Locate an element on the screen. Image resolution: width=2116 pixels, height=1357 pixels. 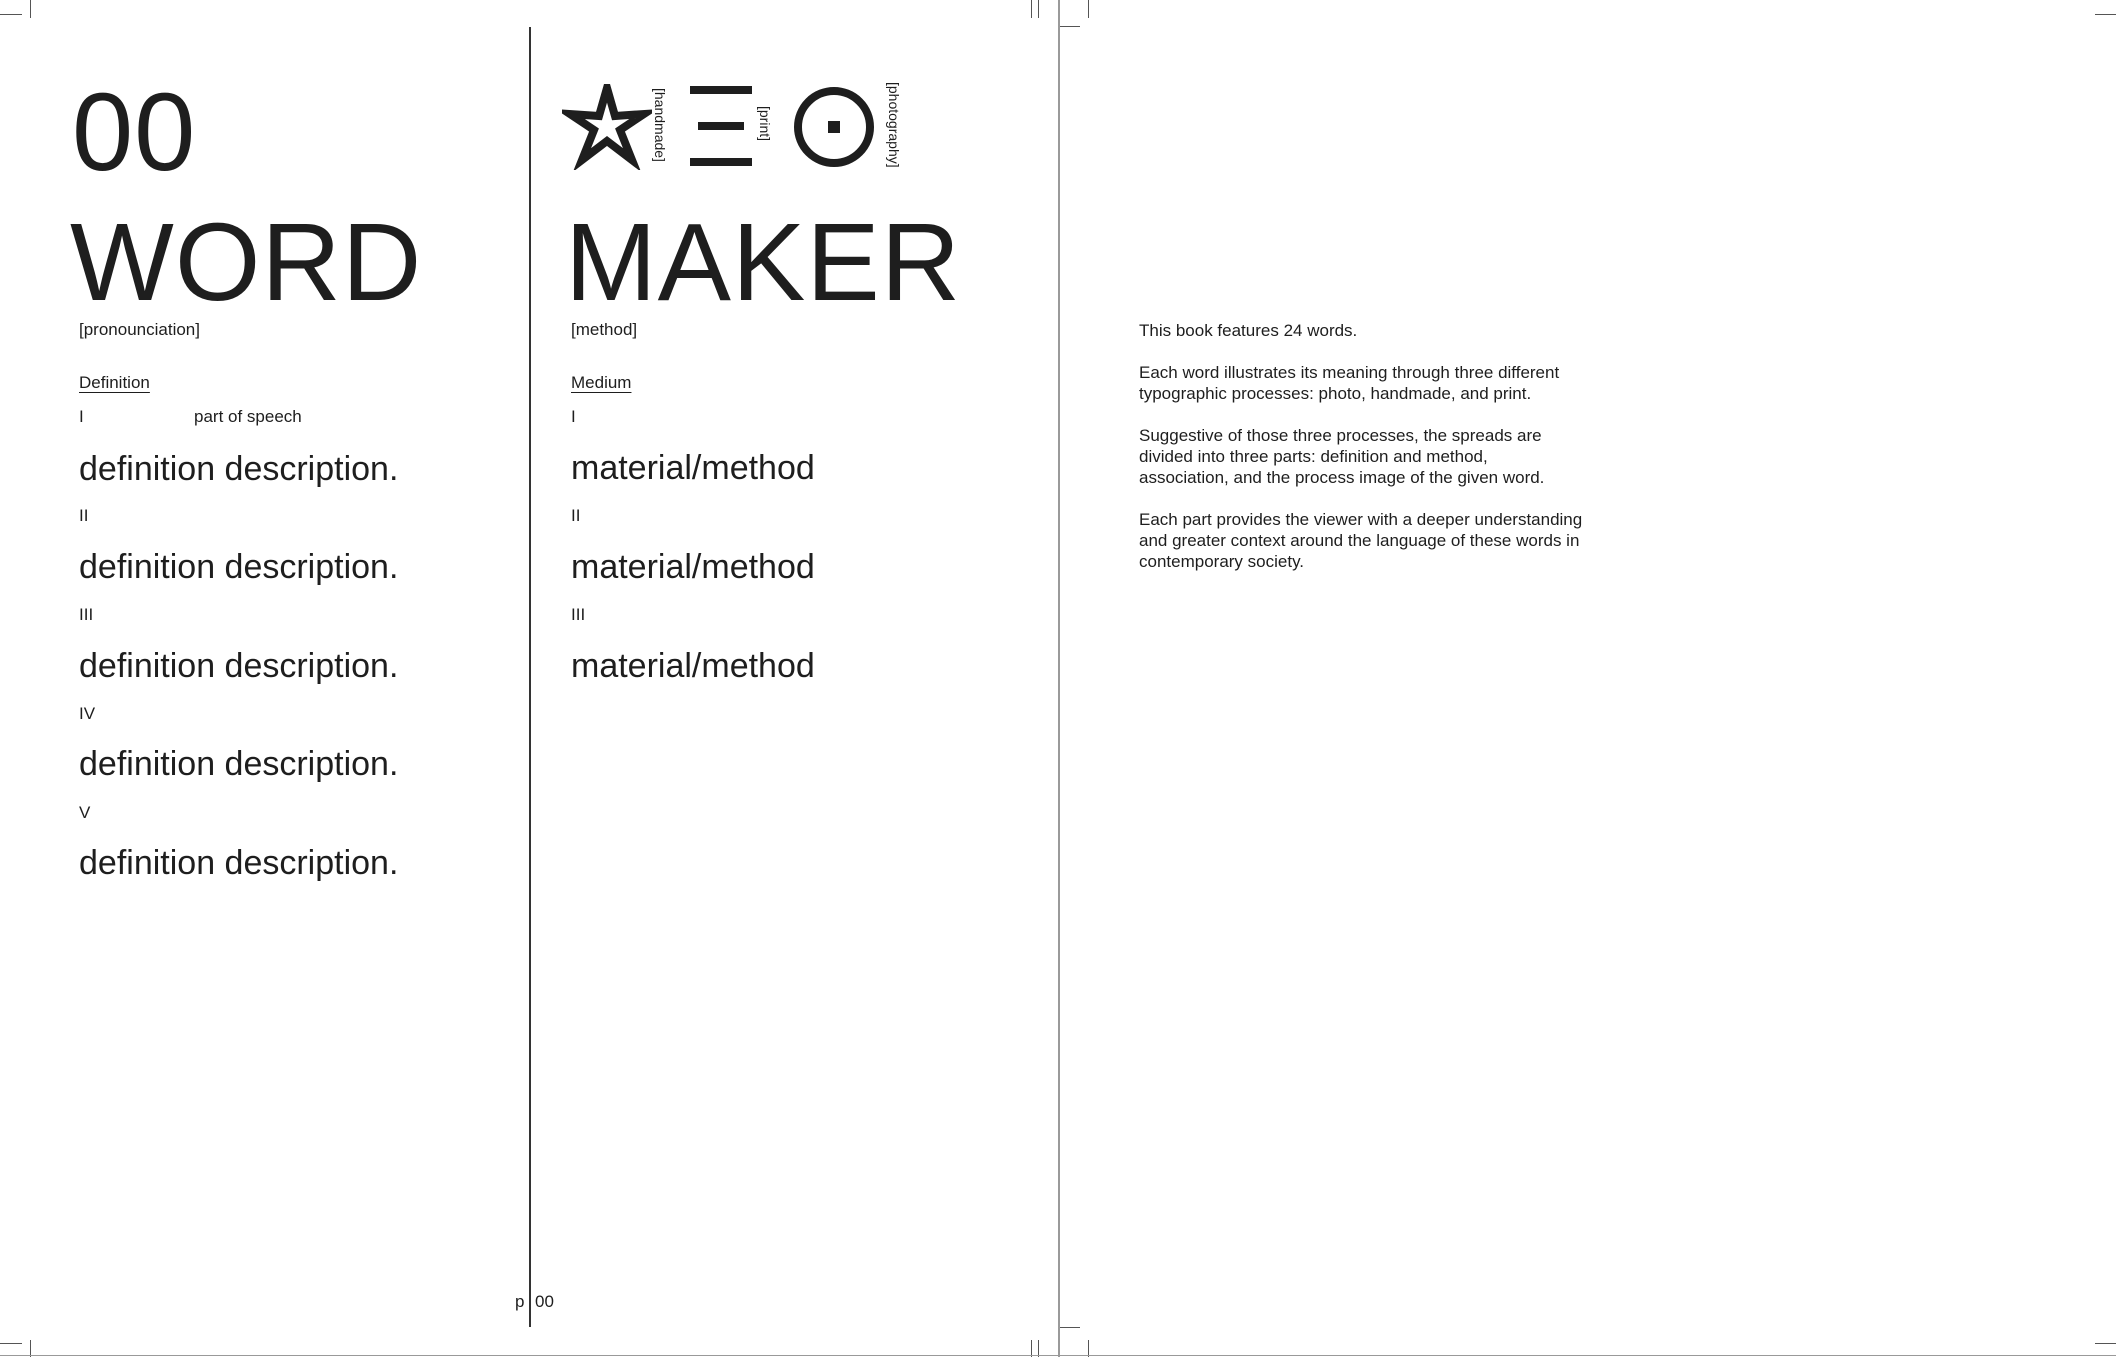
method-label: [method] is located at coordinates (604, 329).